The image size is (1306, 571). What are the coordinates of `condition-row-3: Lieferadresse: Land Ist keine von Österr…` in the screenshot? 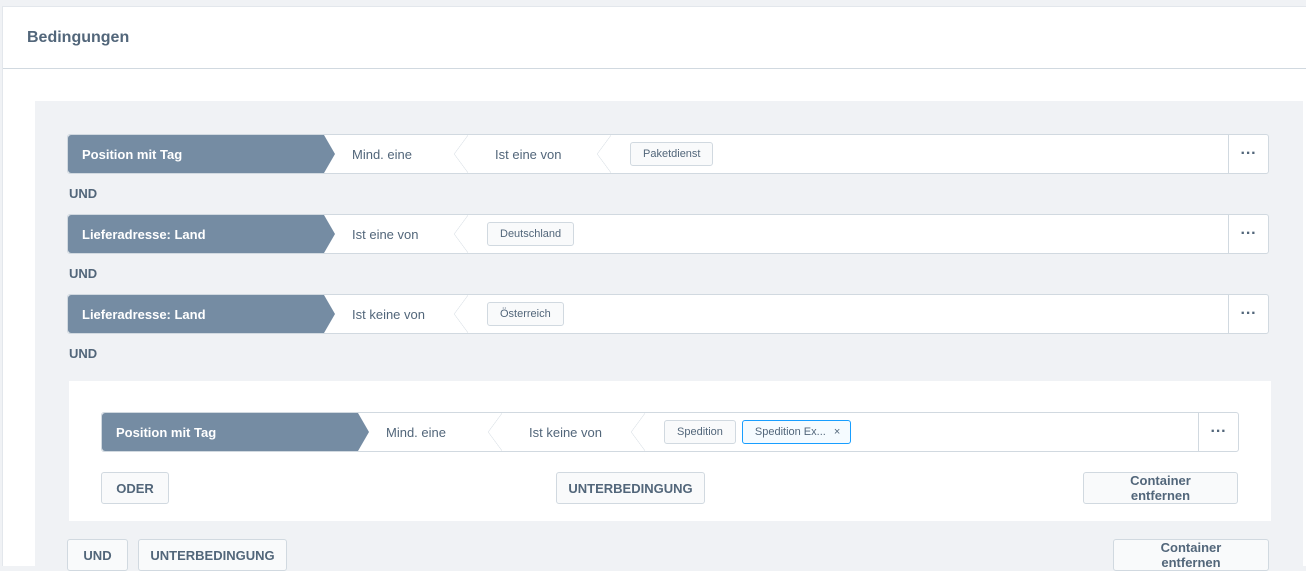 It's located at (668, 314).